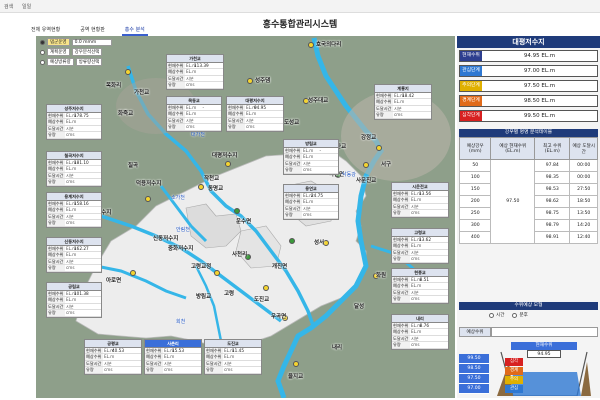 This screenshot has width=600, height=400. What do you see at coordinates (26, 6) in the screenshot?
I see `toolbar-daily: 일일` at bounding box center [26, 6].